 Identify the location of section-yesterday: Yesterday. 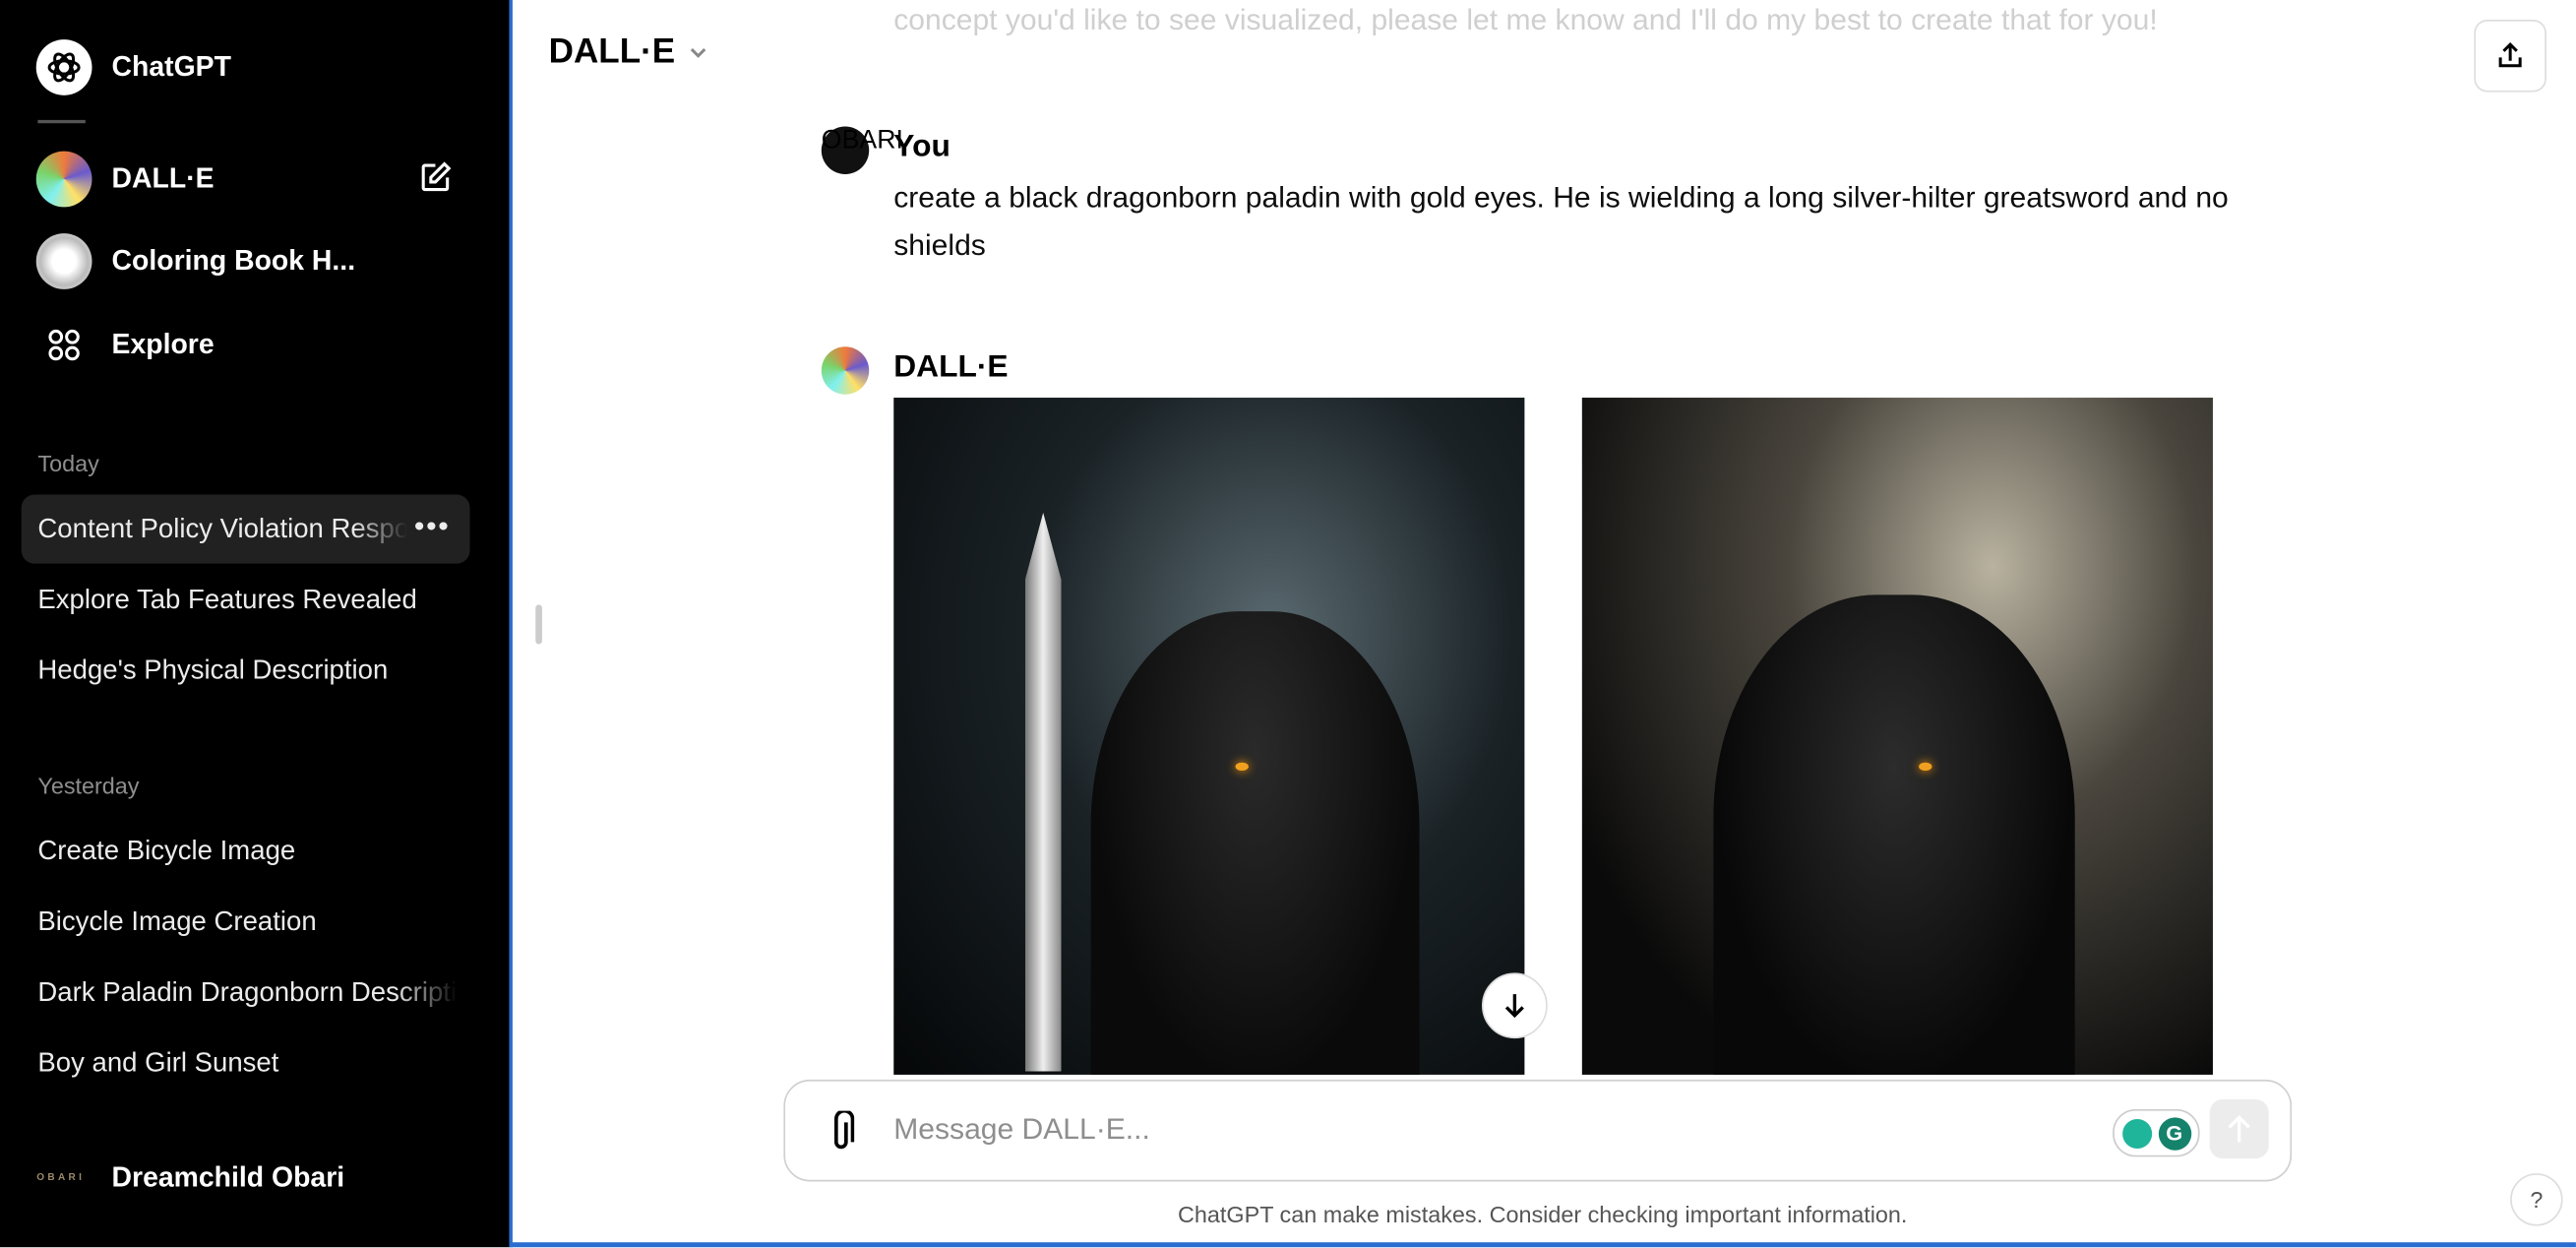
(88, 785).